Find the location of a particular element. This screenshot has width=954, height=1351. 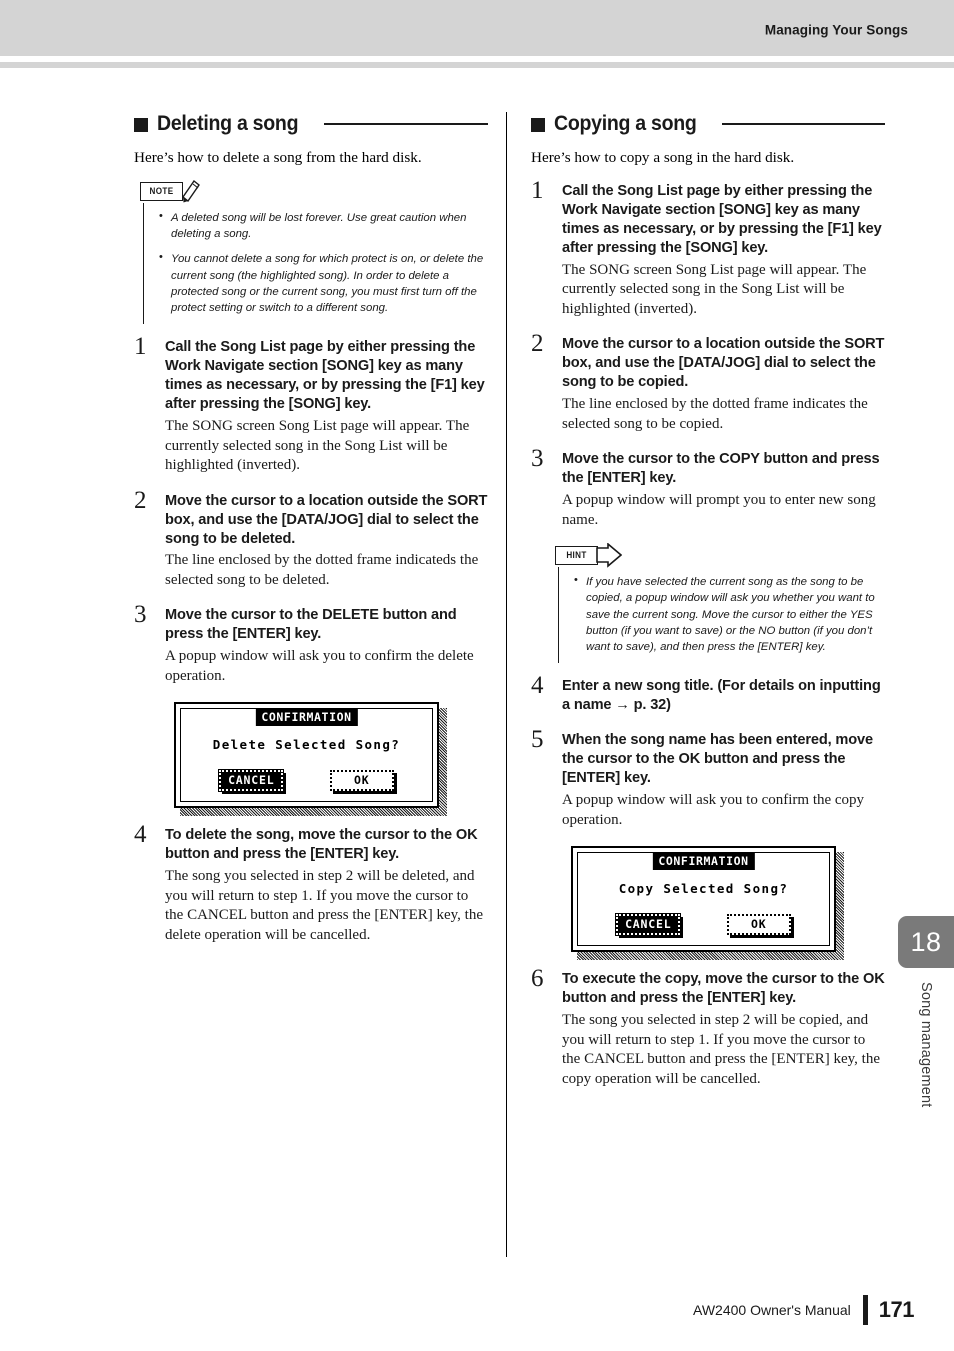

page-number: 171 is located at coordinates (896, 1309).